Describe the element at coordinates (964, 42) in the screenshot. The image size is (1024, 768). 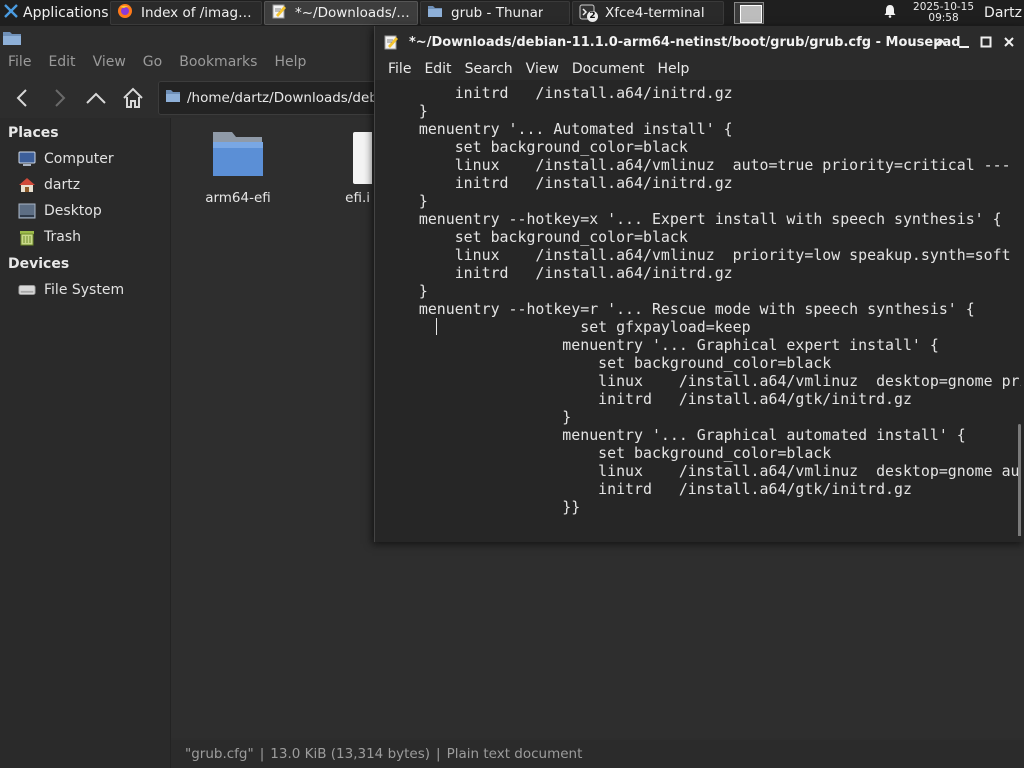
I see `minimize-icon` at that location.